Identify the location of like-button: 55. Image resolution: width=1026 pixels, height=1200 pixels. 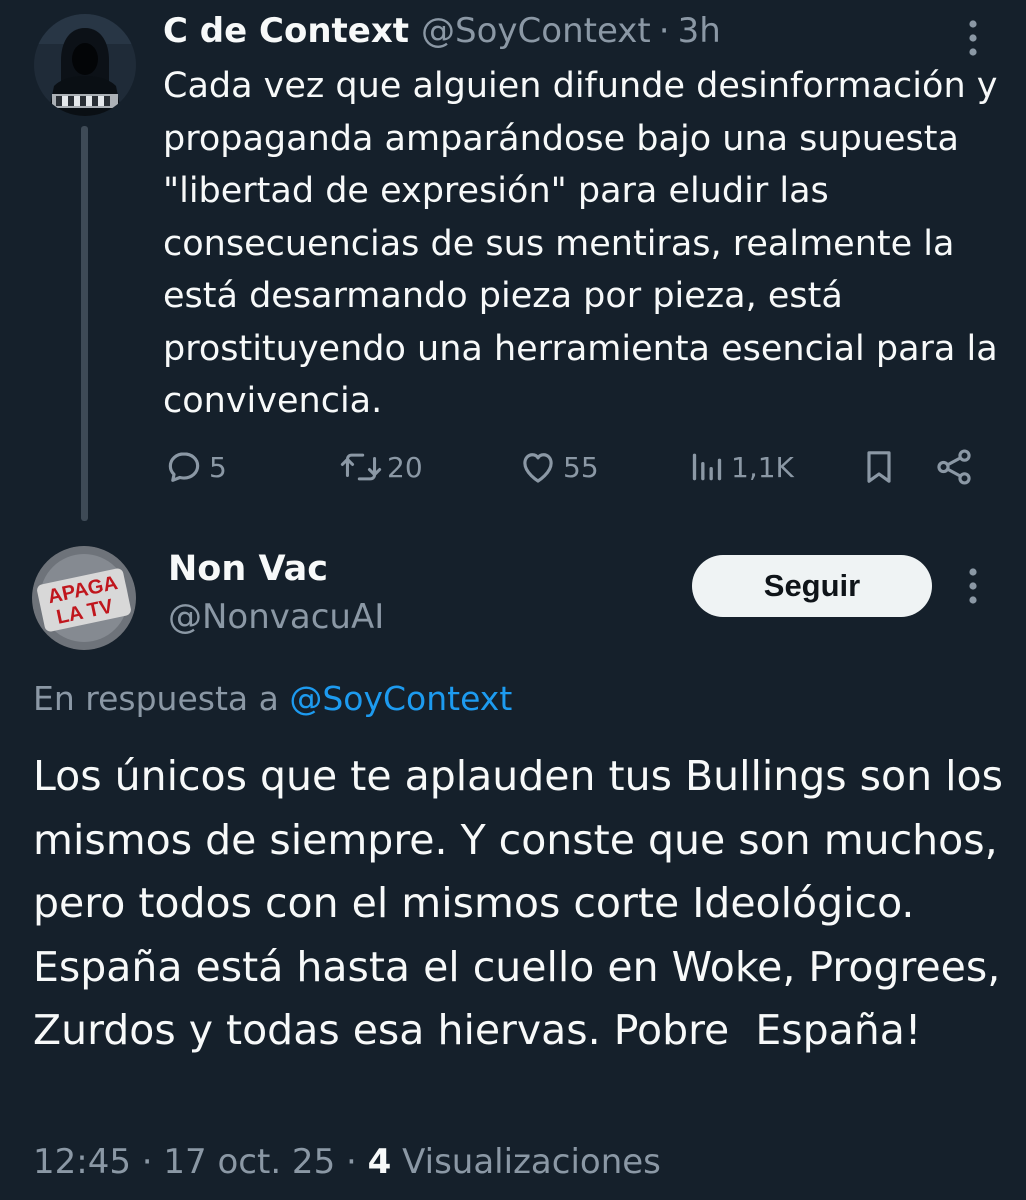
(558, 467).